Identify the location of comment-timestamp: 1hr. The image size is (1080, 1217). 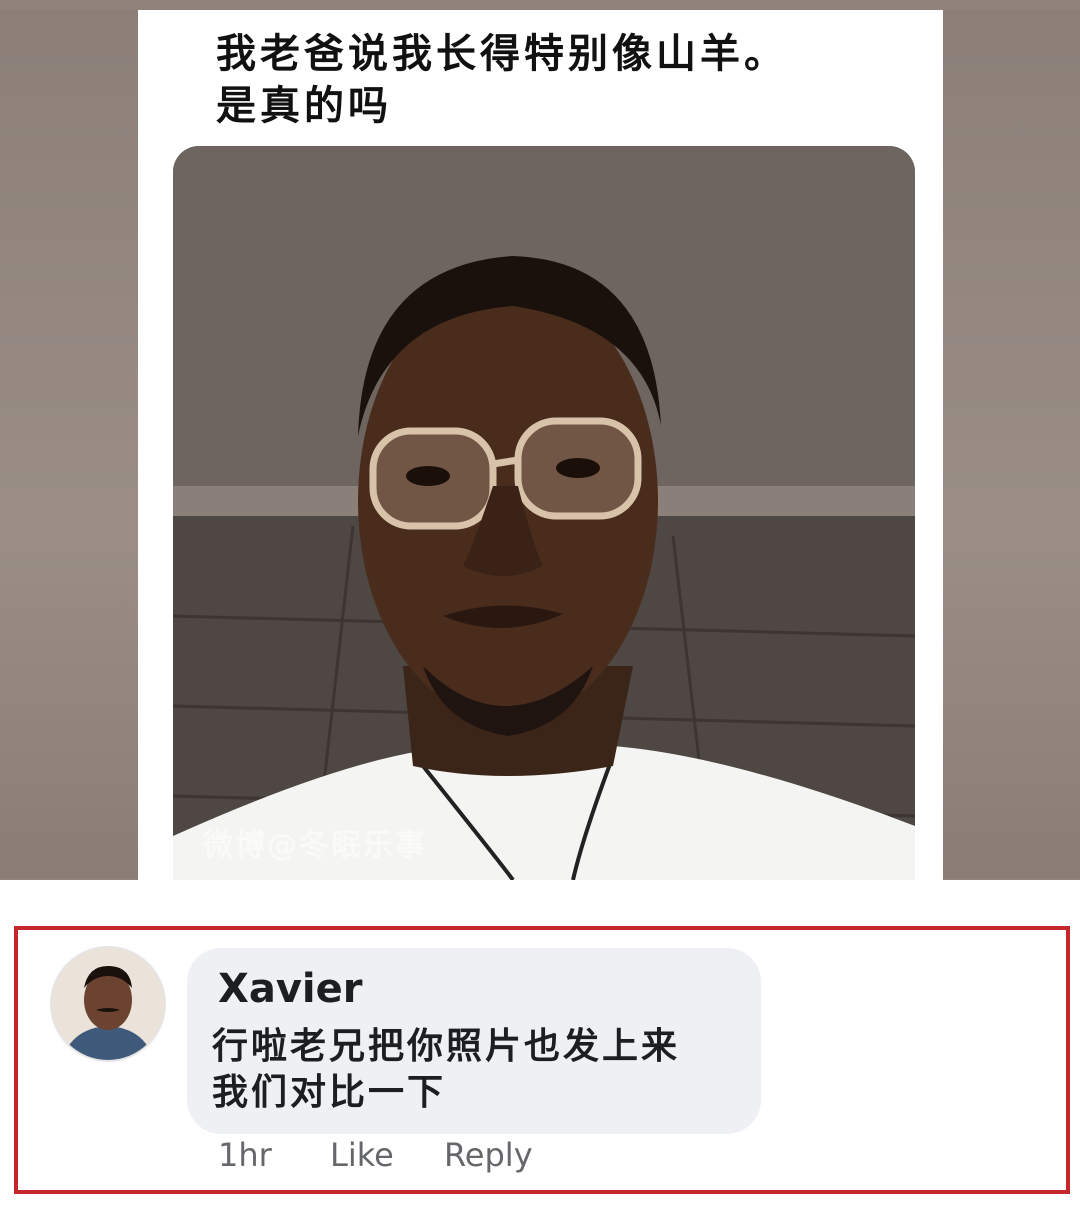
(245, 1155).